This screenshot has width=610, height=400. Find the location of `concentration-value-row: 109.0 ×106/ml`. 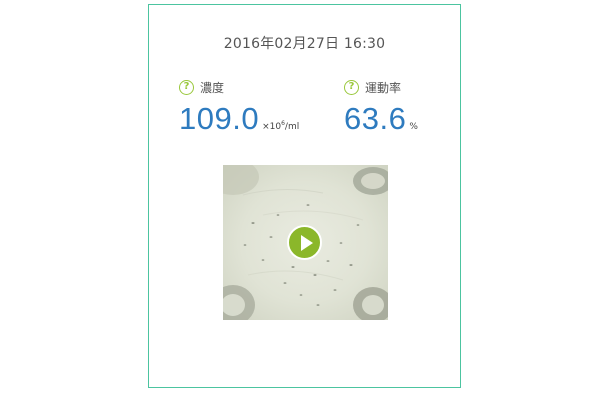

concentration-value-row: 109.0 ×106/ml is located at coordinates (239, 119).